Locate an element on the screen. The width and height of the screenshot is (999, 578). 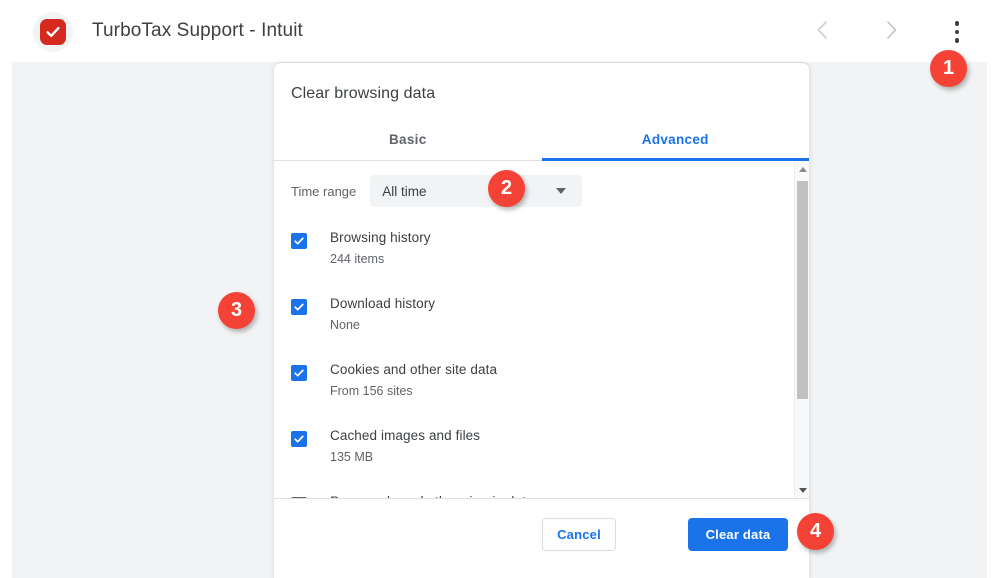
back-button is located at coordinates (823, 32).